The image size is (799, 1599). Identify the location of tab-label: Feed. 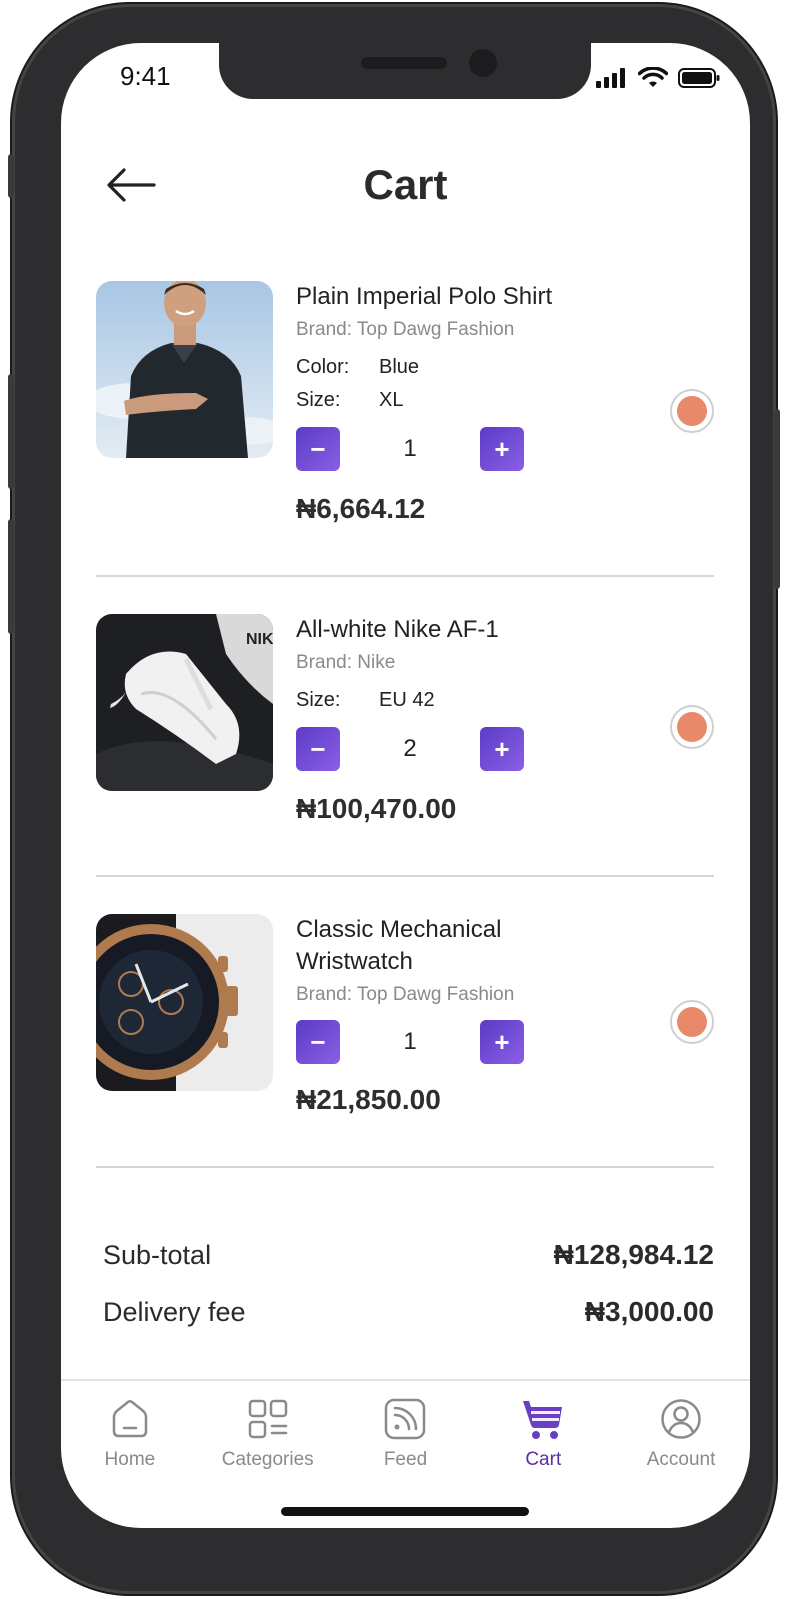
(405, 1459).